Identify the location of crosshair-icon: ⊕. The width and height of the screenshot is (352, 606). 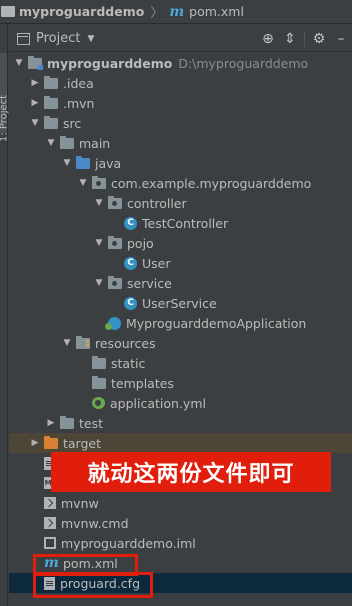
(268, 39).